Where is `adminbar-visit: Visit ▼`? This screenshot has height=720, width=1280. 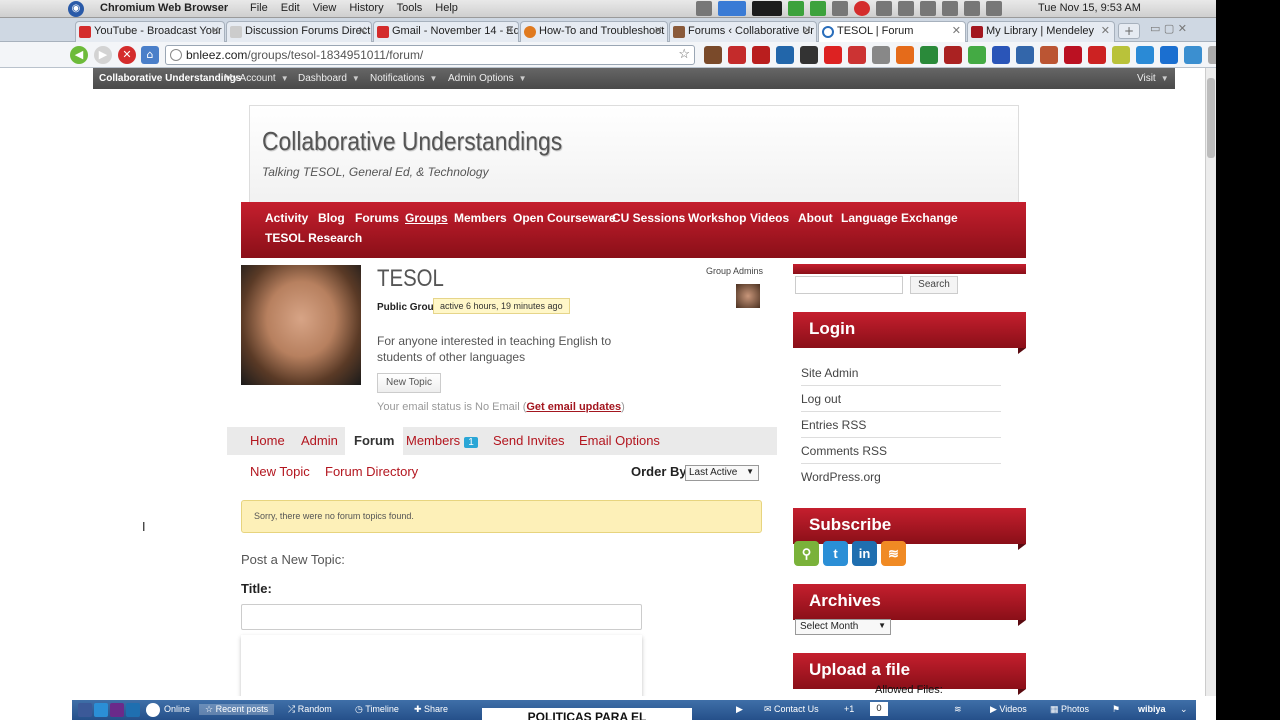
adminbar-visit: Visit ▼ is located at coordinates (1153, 78).